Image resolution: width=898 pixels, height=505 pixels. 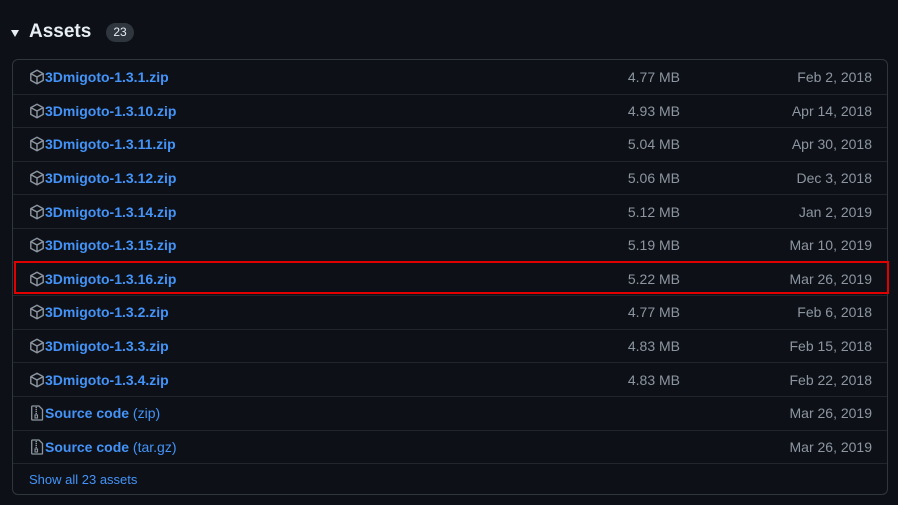 I want to click on asset-size: 4.93 MB, so click(x=653, y=110).